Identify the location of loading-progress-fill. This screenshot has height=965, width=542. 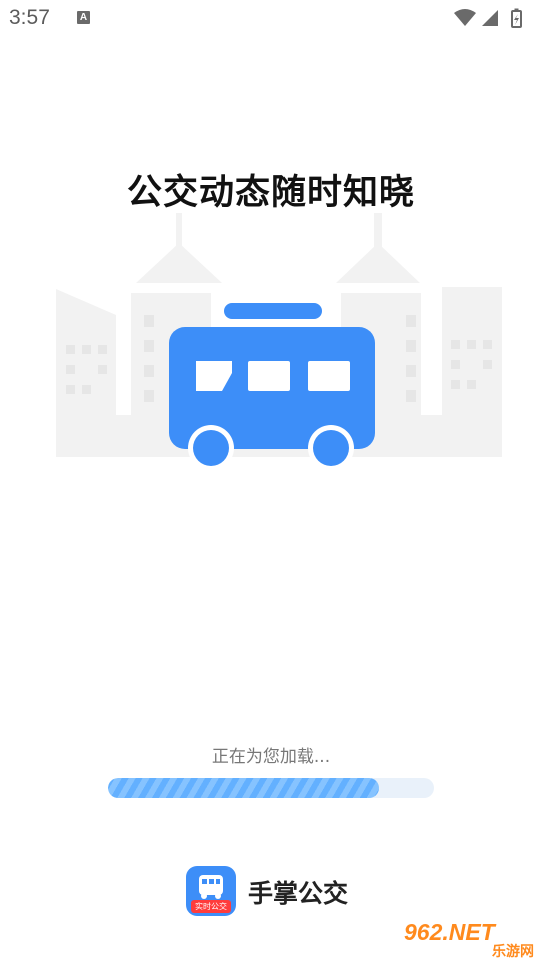
(243, 788).